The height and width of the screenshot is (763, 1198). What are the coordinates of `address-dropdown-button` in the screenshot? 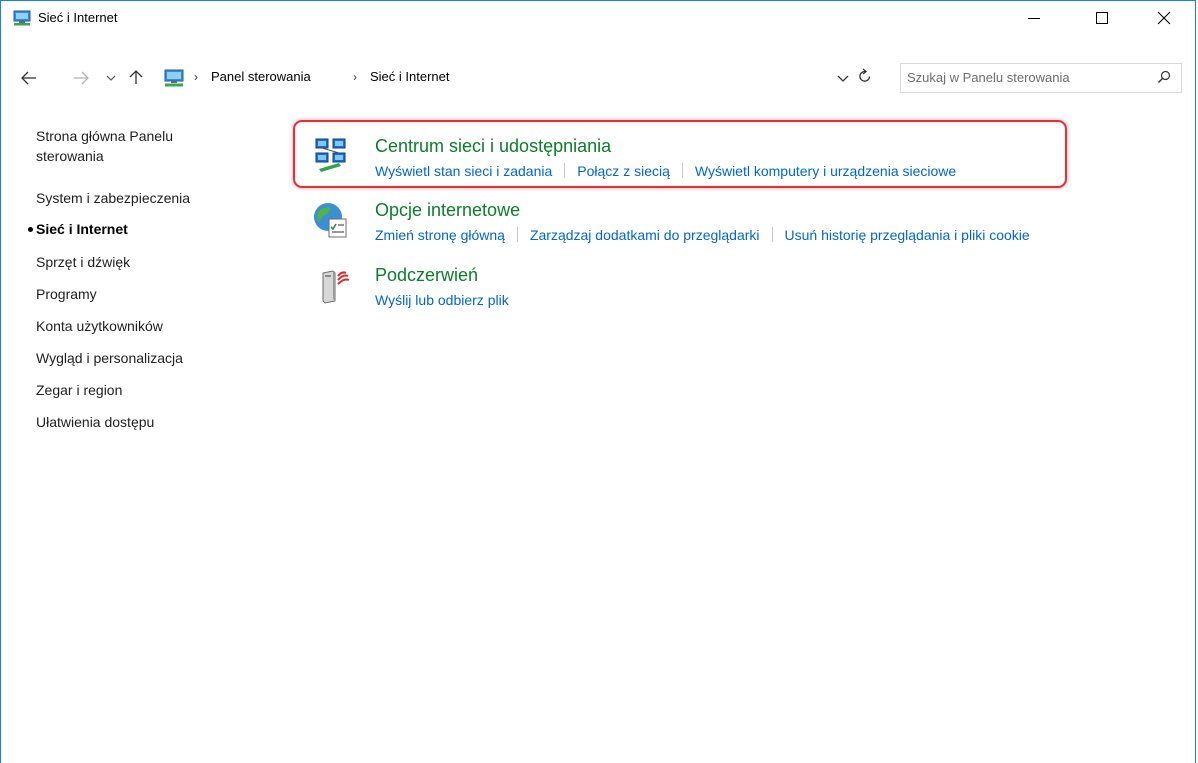 It's located at (843, 79).